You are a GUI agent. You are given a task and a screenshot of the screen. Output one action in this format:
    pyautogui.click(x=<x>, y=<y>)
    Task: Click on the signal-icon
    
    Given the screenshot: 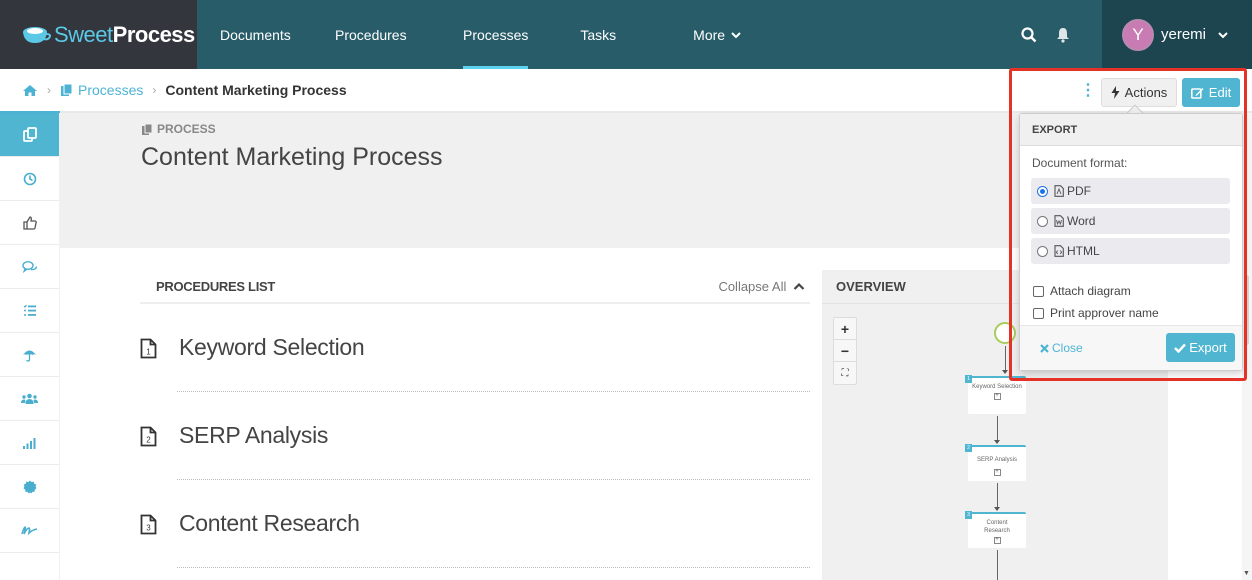 What is the action you would take?
    pyautogui.click(x=28, y=443)
    